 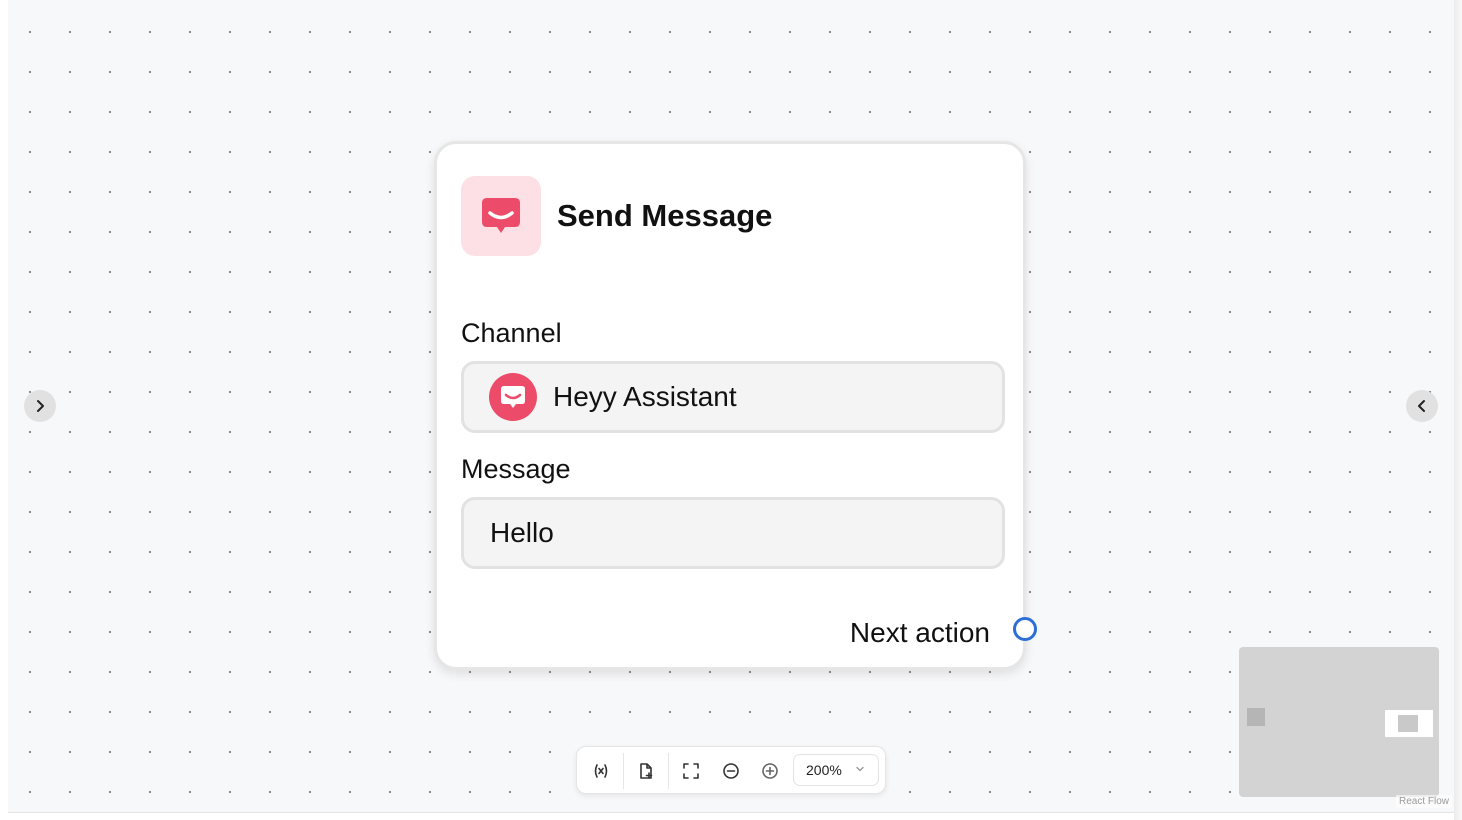 I want to click on variable-icon, so click(x=601, y=771).